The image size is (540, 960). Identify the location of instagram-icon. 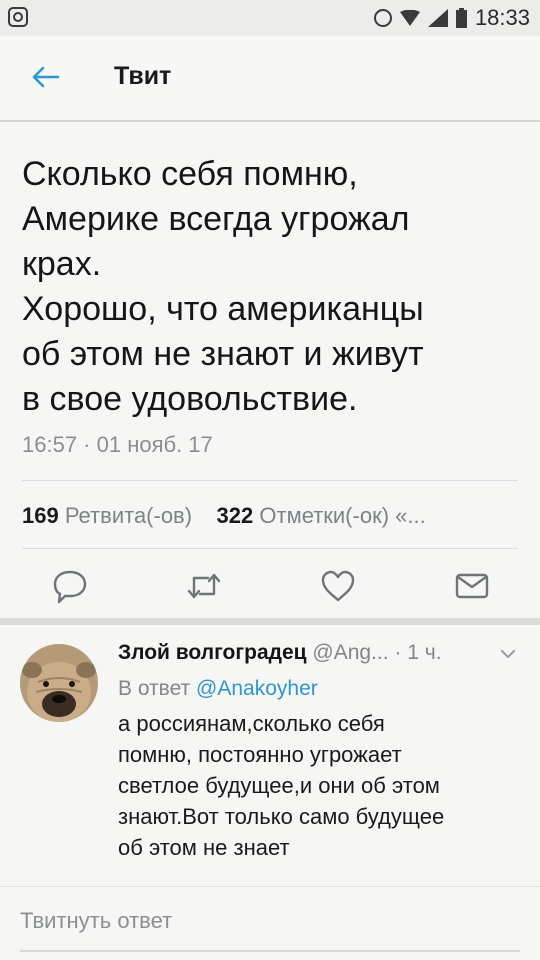
(18, 17).